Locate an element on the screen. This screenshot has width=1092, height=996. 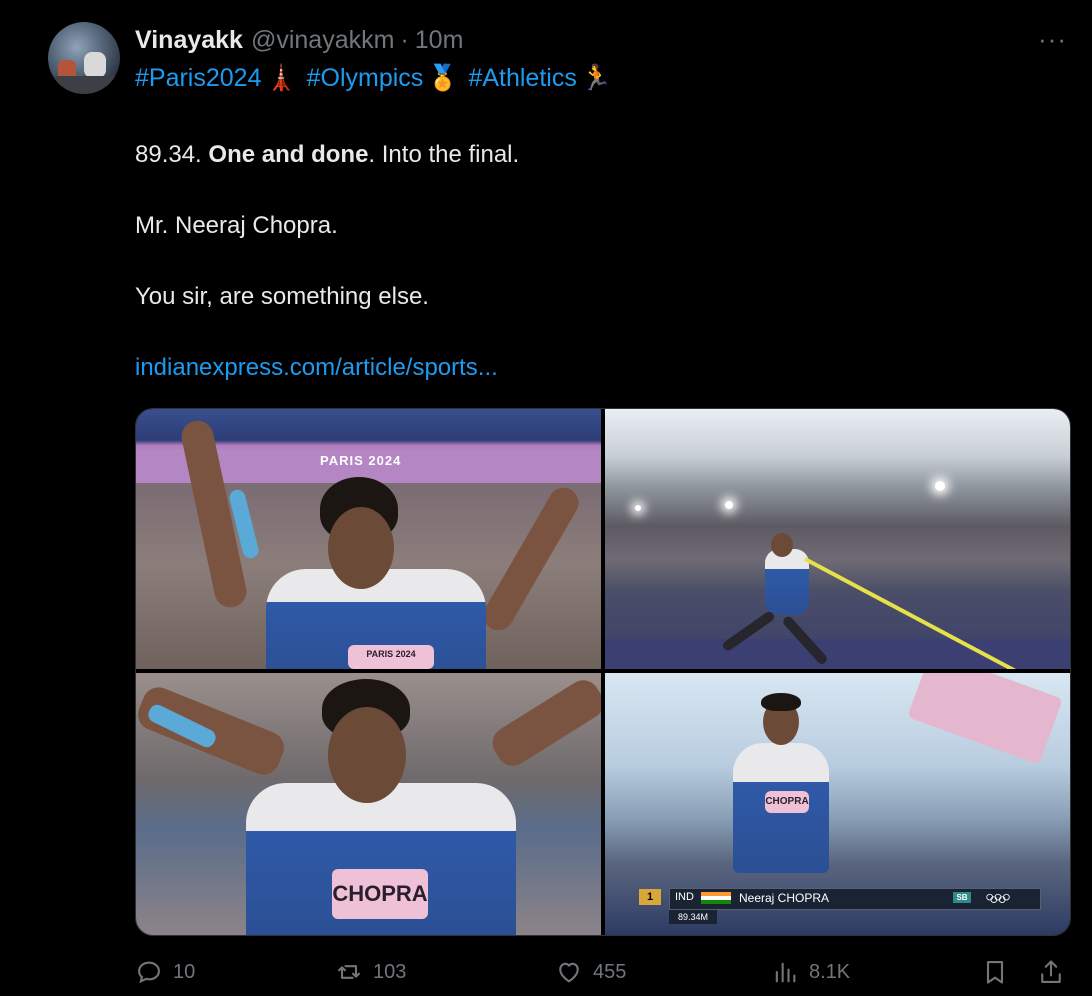
reply-count: 10 is located at coordinates (184, 971).